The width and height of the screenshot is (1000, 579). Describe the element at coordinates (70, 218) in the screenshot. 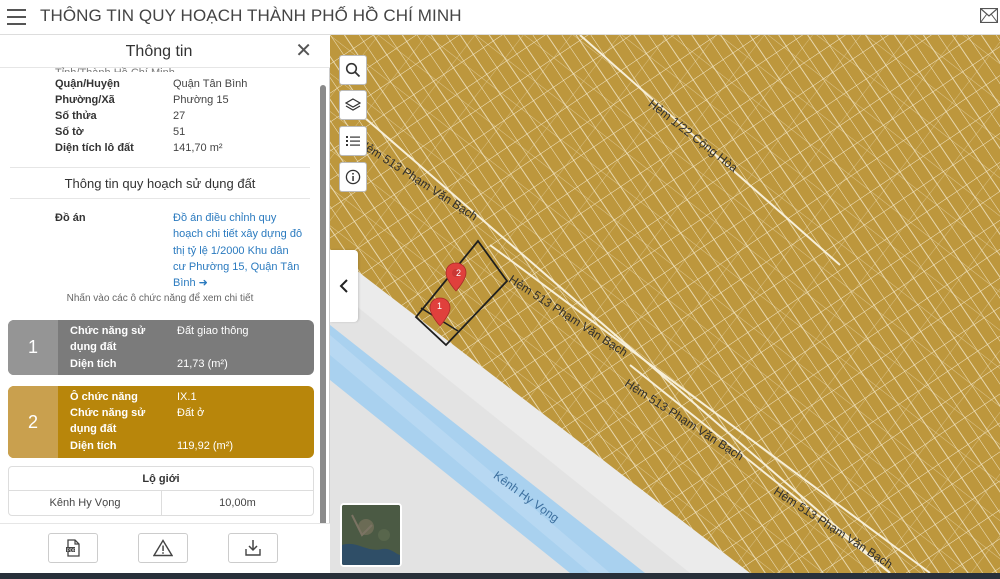

I see `do-an-label: Đồ án` at that location.